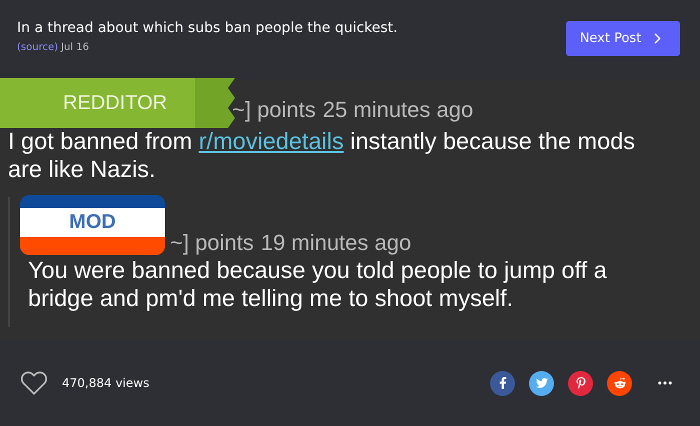  I want to click on reddit-alien-icon, so click(620, 383).